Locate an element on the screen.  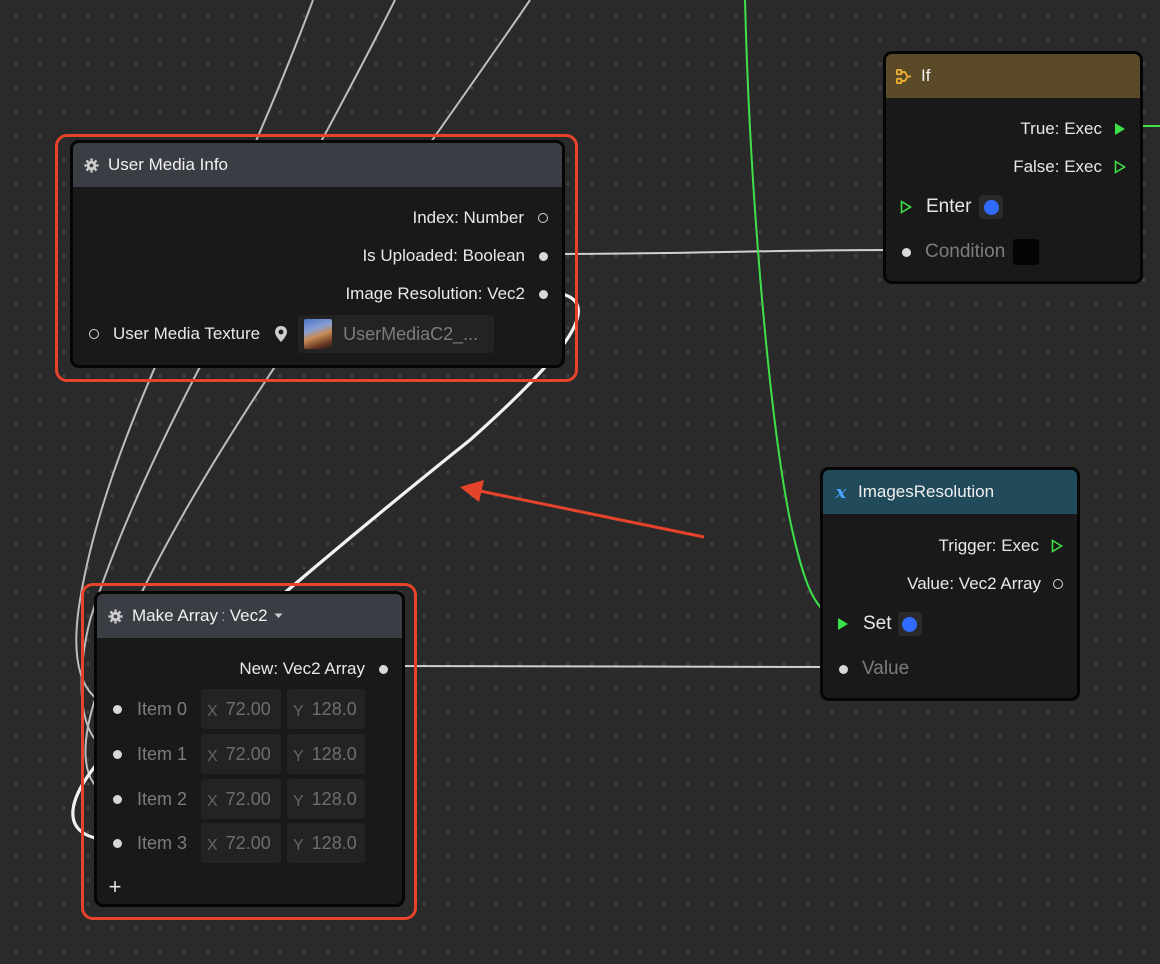
images-resolution-header: x ImagesResolution is located at coordinates (950, 492).